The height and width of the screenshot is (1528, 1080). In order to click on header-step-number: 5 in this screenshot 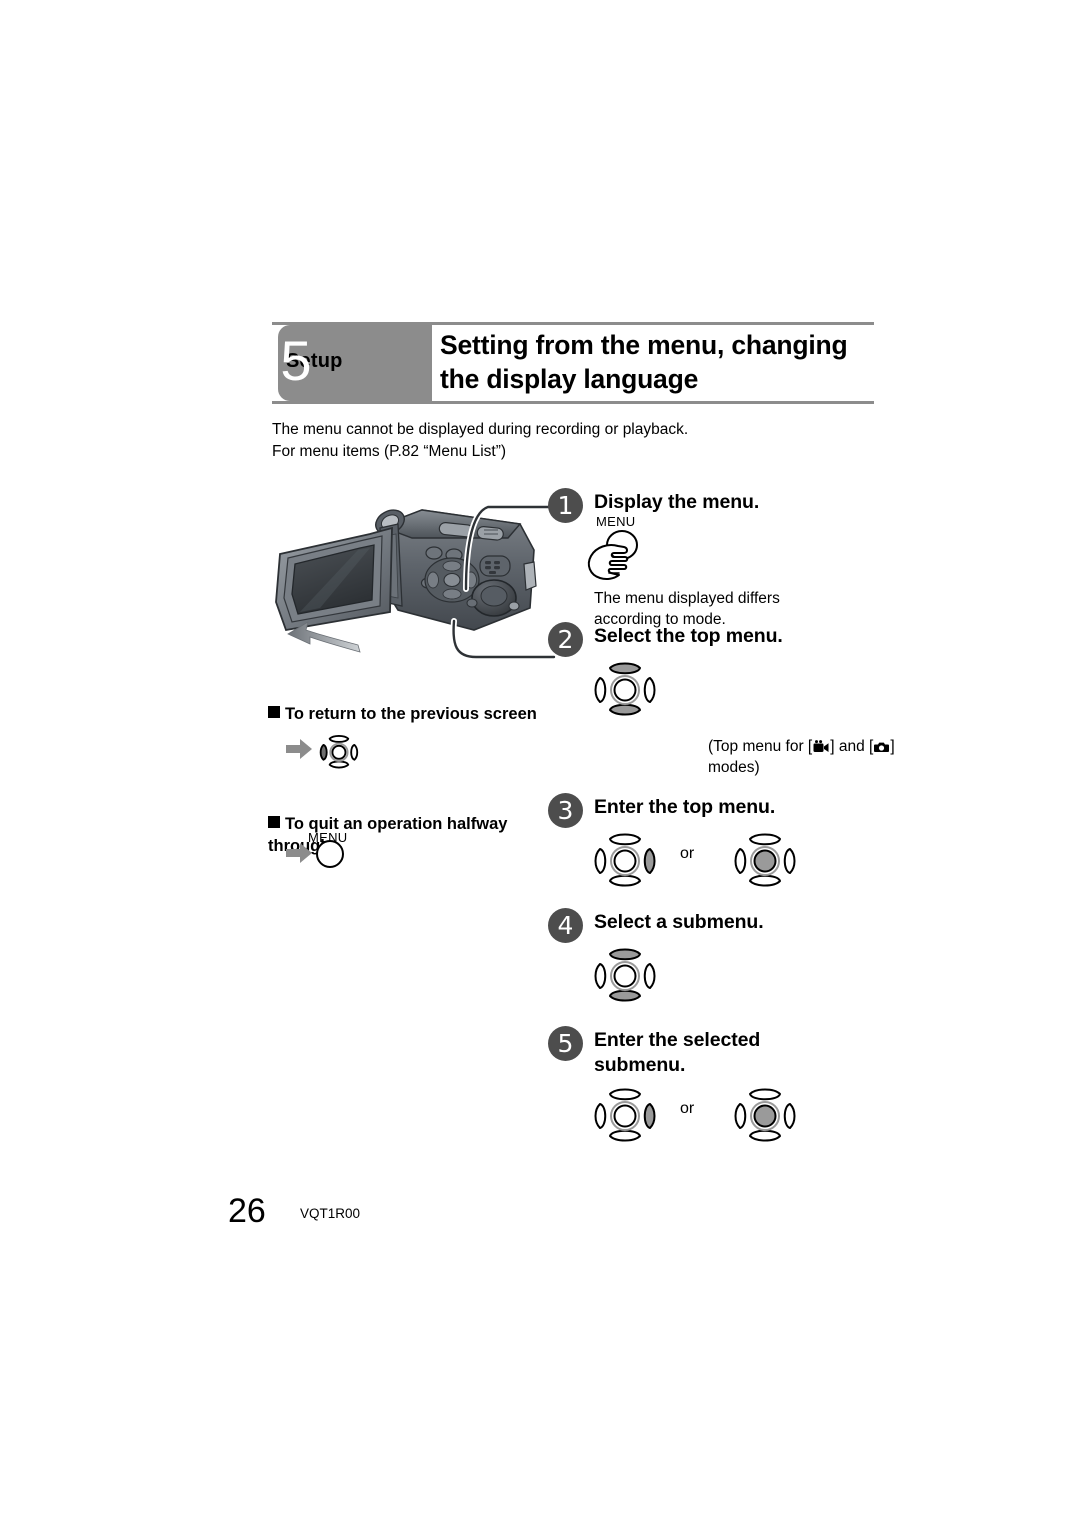, I will do `click(296, 360)`.